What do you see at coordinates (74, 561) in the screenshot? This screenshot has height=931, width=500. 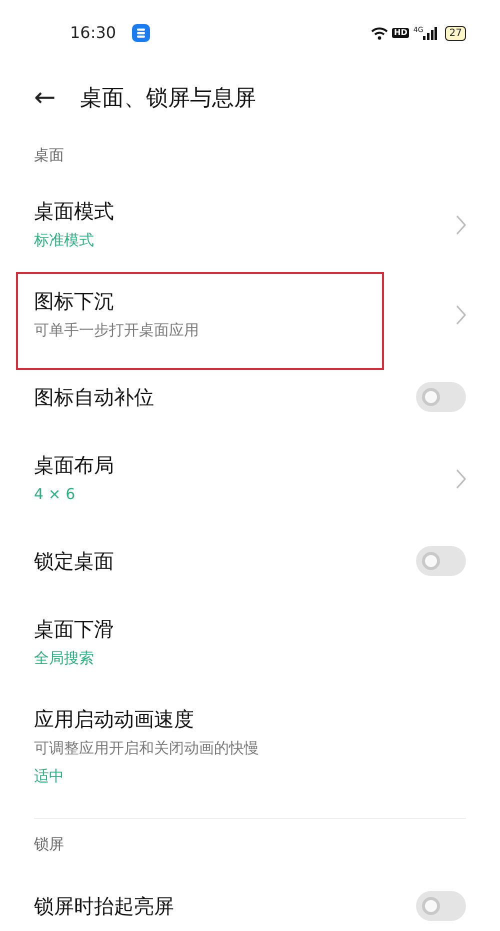 I see `setting-title: 锁定桌面` at bounding box center [74, 561].